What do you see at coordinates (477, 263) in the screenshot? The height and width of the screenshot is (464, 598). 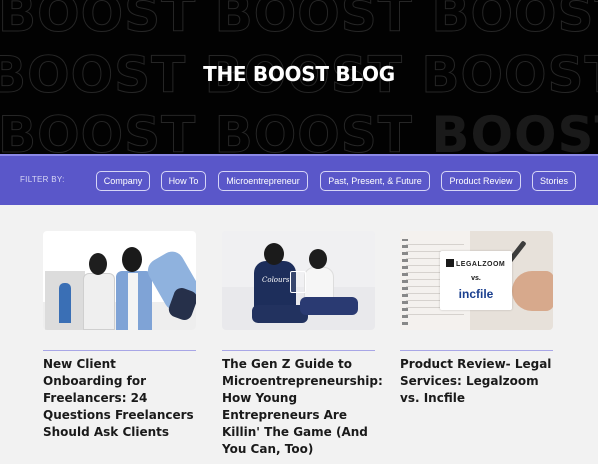 I see `legalzoom-logo: LEGALZOOM` at bounding box center [477, 263].